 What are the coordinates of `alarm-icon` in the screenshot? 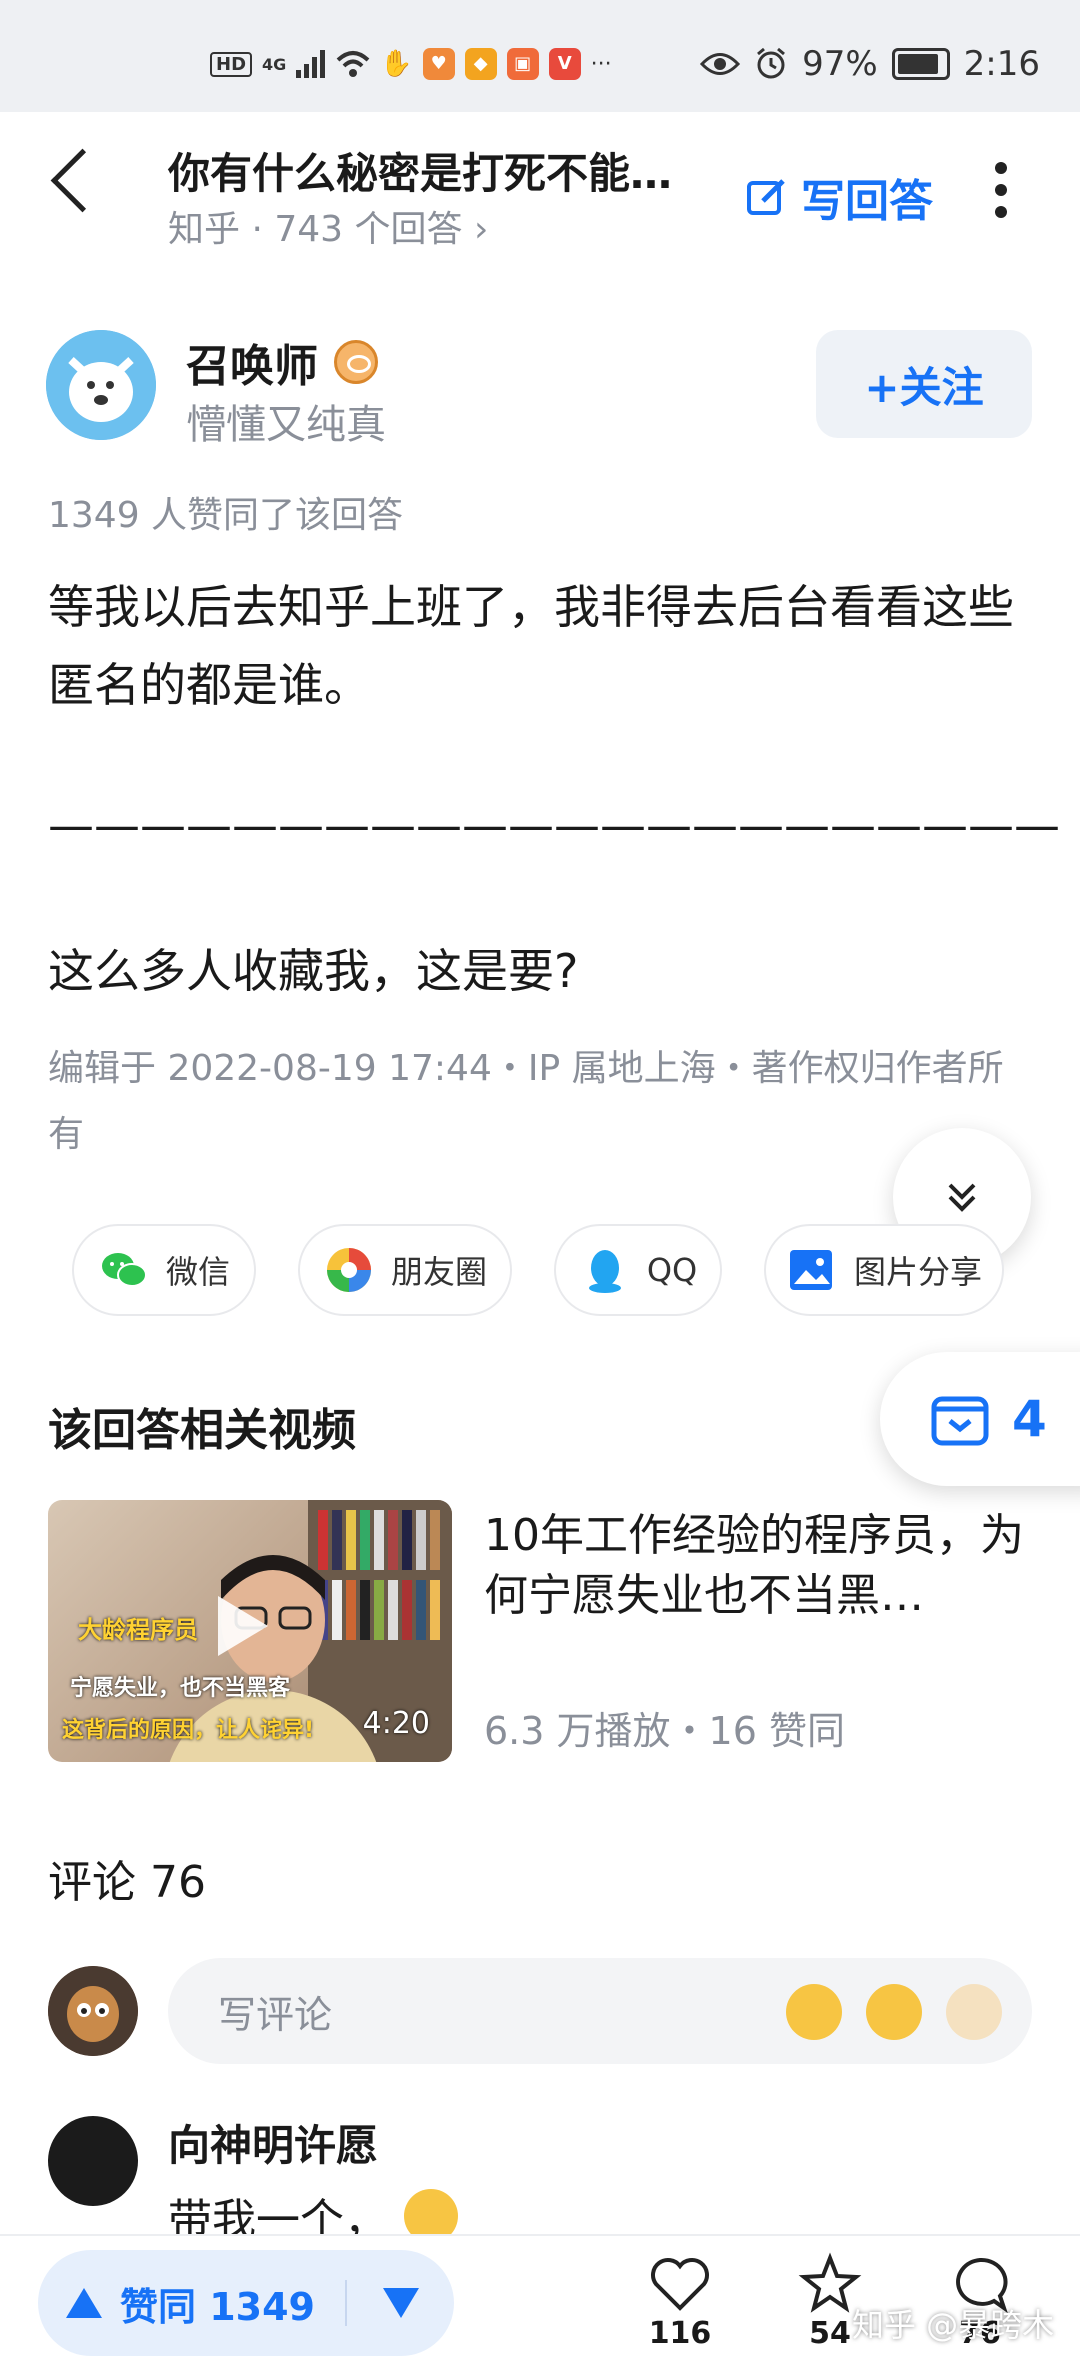 It's located at (771, 63).